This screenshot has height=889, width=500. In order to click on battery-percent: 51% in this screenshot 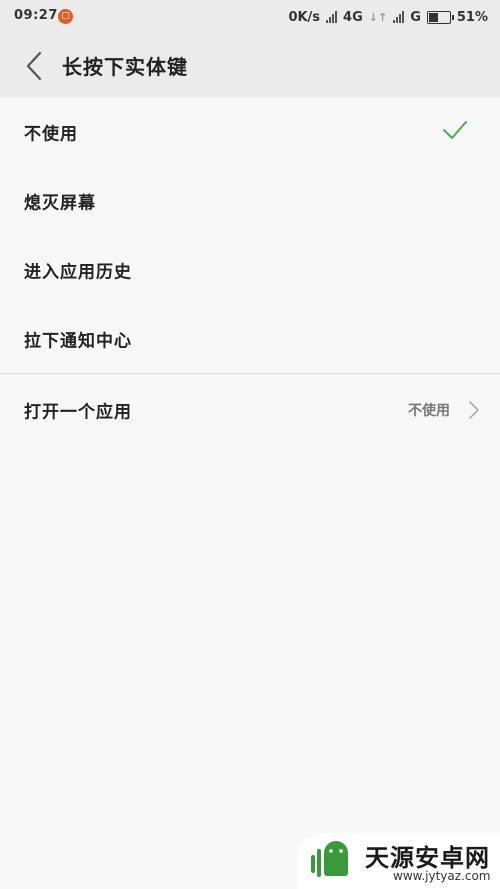, I will do `click(472, 17)`.